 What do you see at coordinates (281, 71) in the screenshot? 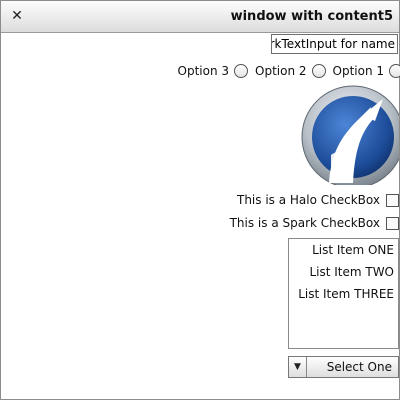
I see `radio-label: Option 2` at bounding box center [281, 71].